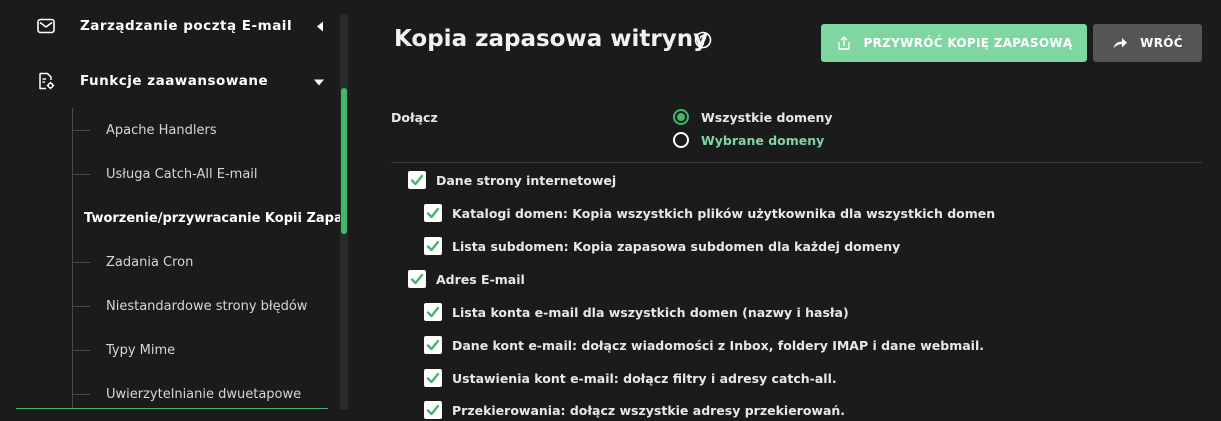 The width and height of the screenshot is (1221, 421). I want to click on section-divider, so click(796, 162).